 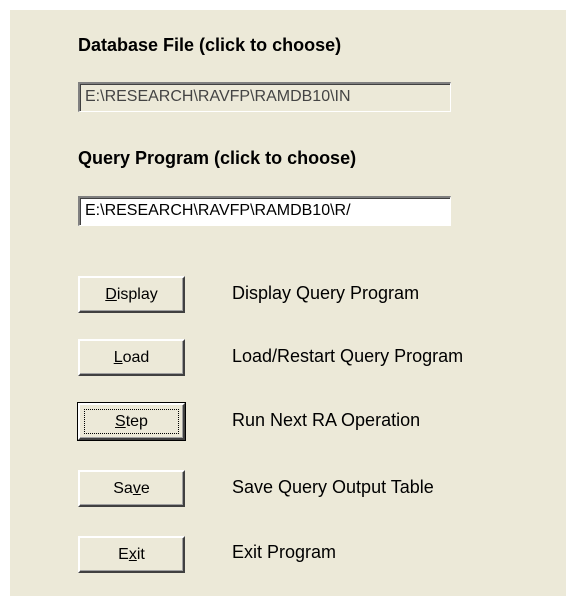 I want to click on save-button-access-key: v, so click(x=136, y=488).